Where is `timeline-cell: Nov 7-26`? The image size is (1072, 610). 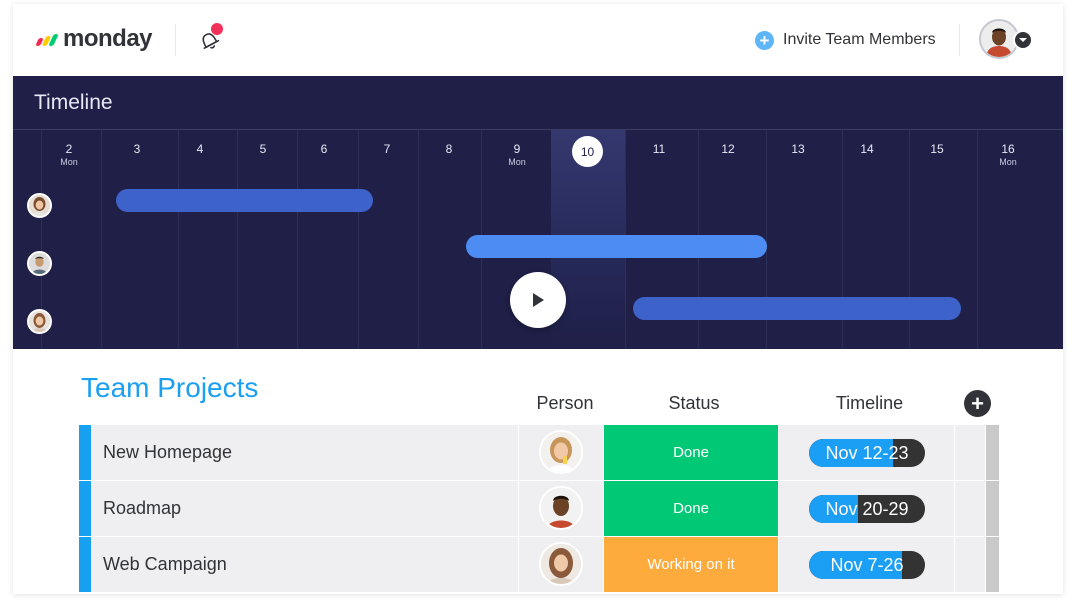 timeline-cell: Nov 7-26 is located at coordinates (866, 564).